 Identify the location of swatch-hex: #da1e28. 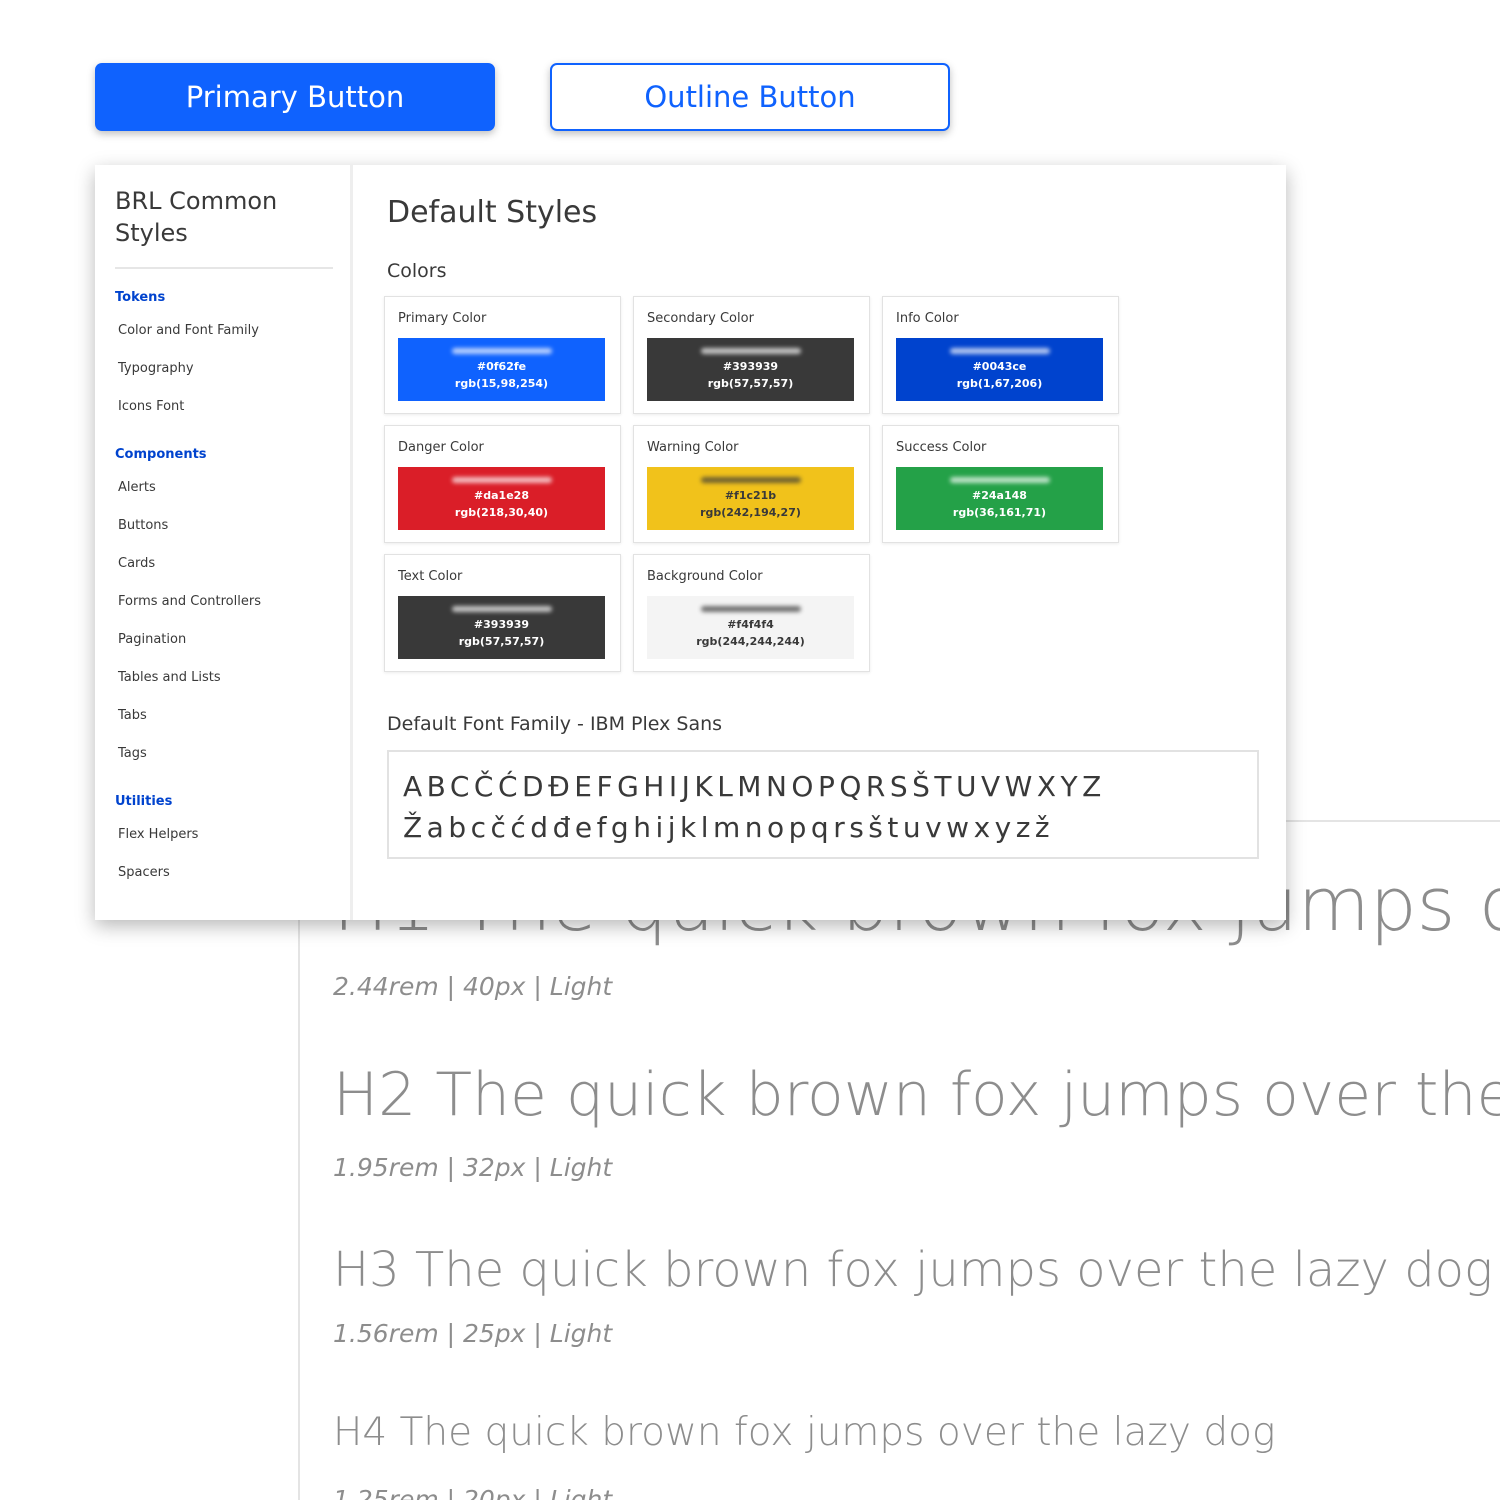
(501, 495).